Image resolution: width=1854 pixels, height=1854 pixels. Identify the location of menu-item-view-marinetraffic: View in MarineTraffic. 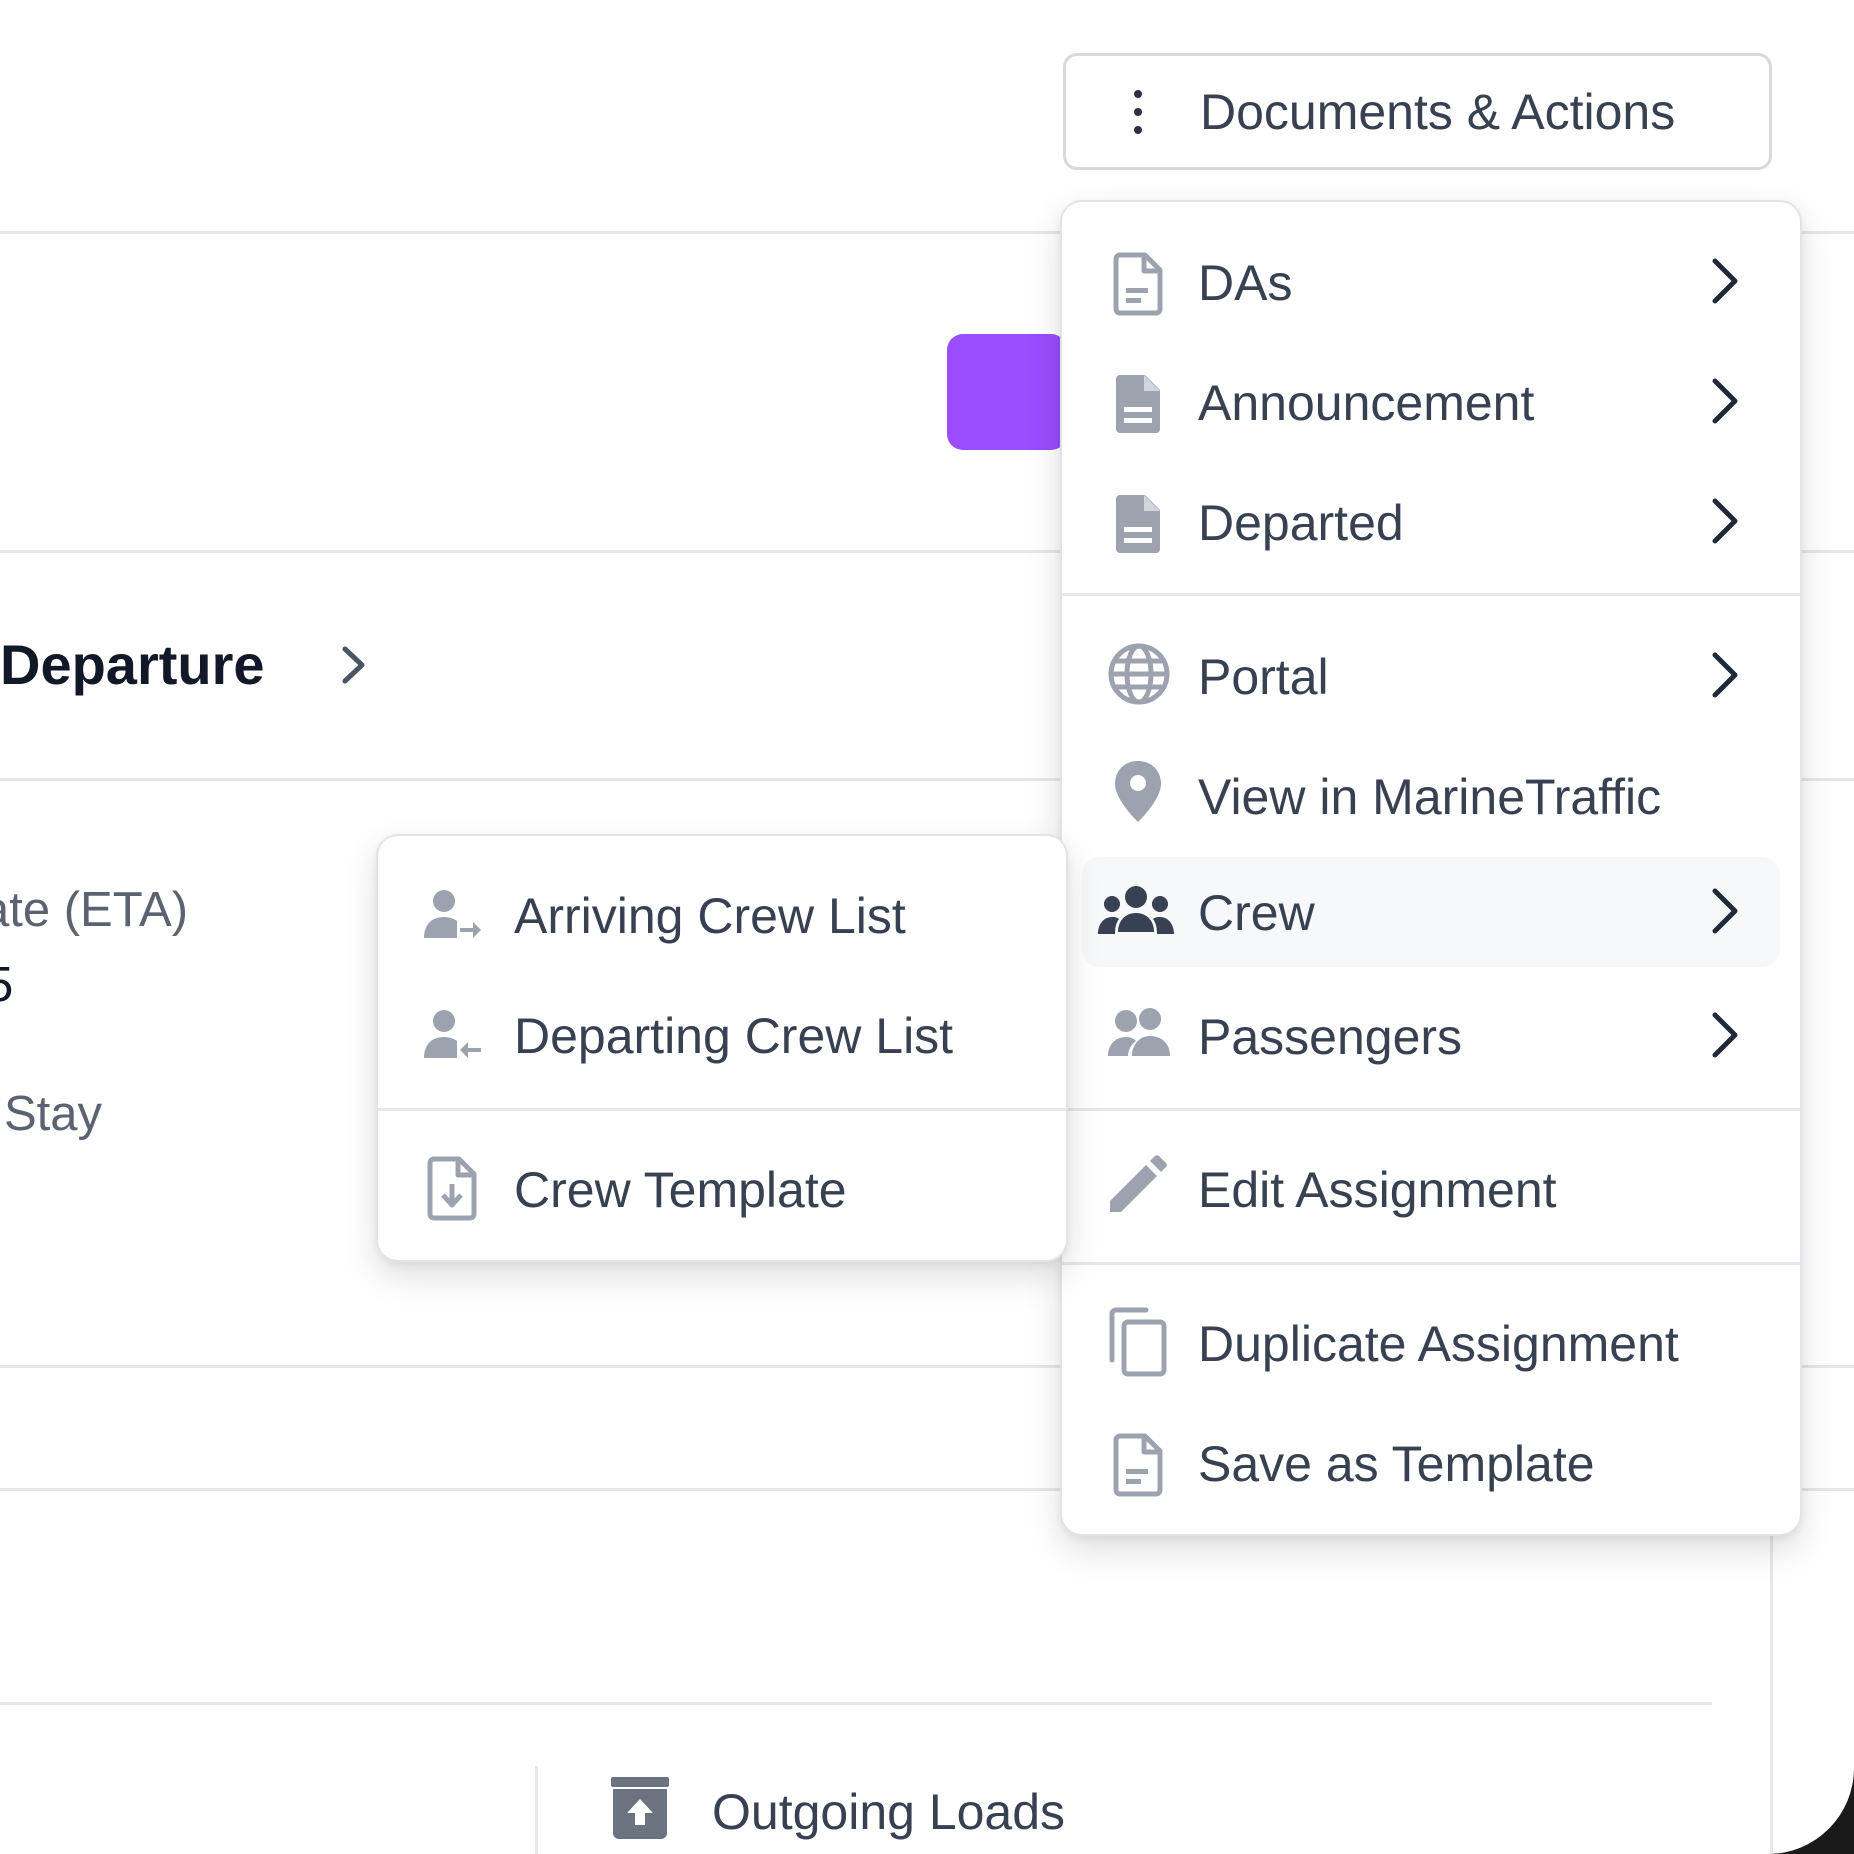
(1431, 794).